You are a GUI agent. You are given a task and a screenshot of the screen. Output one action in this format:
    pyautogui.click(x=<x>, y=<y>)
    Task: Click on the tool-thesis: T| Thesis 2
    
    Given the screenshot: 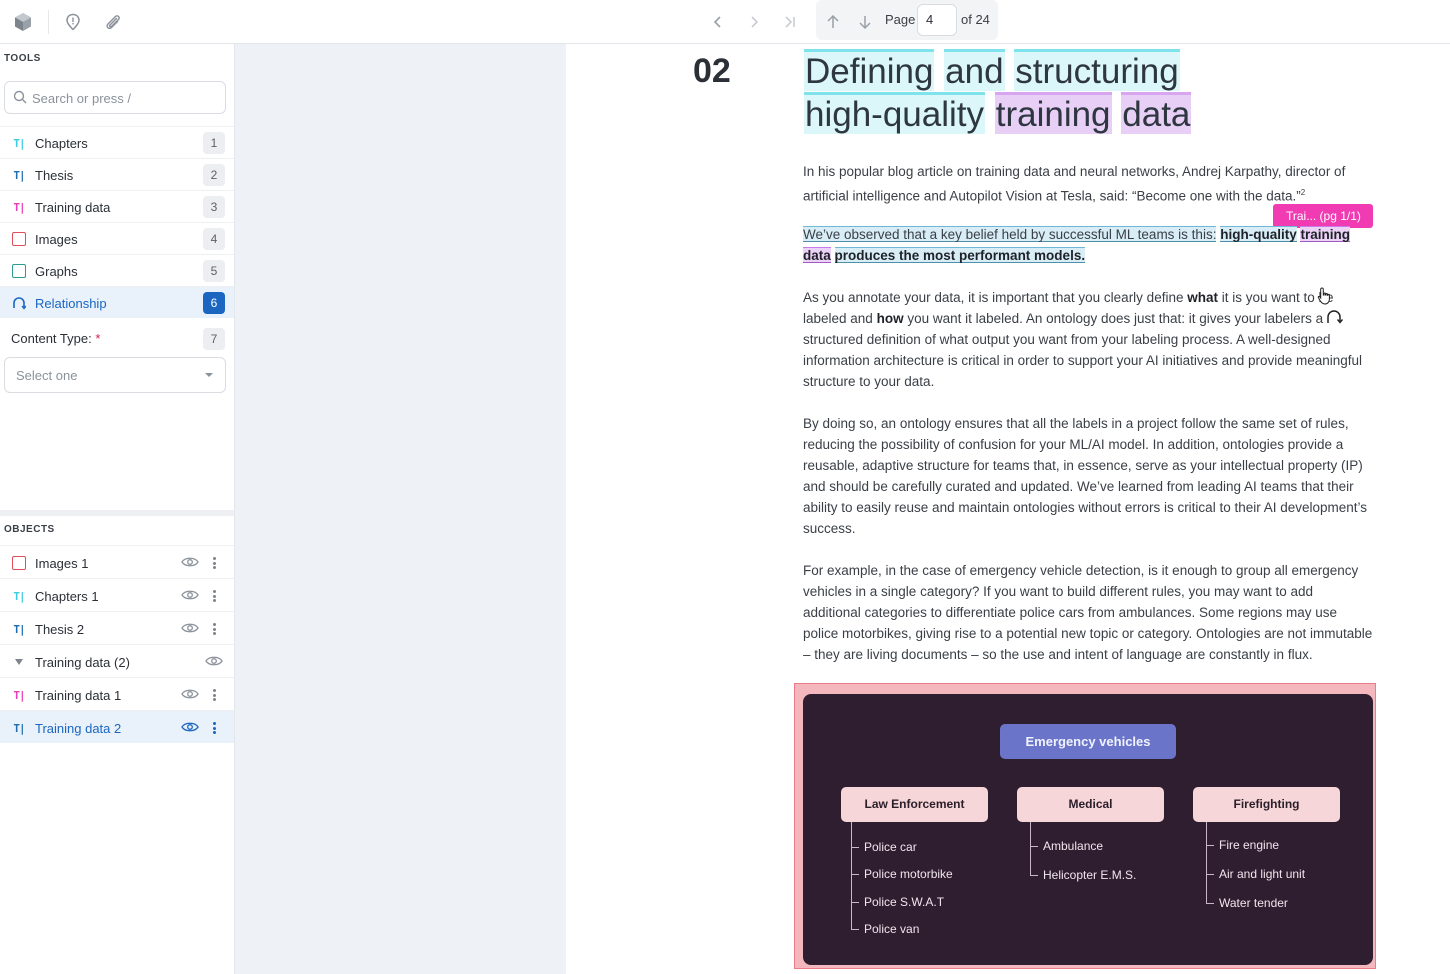 What is the action you would take?
    pyautogui.click(x=117, y=174)
    